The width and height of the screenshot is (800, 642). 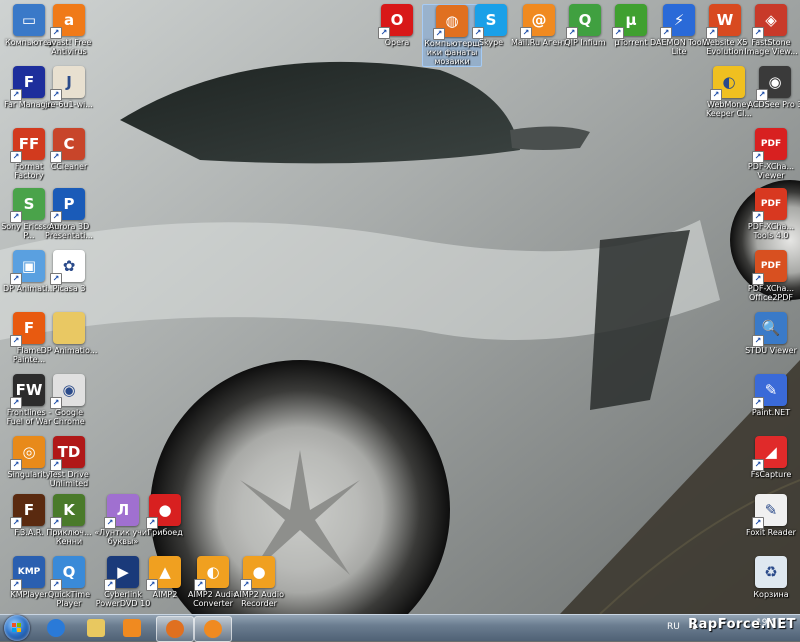 I want to click on taskbar-button-firefox, so click(x=175, y=629).